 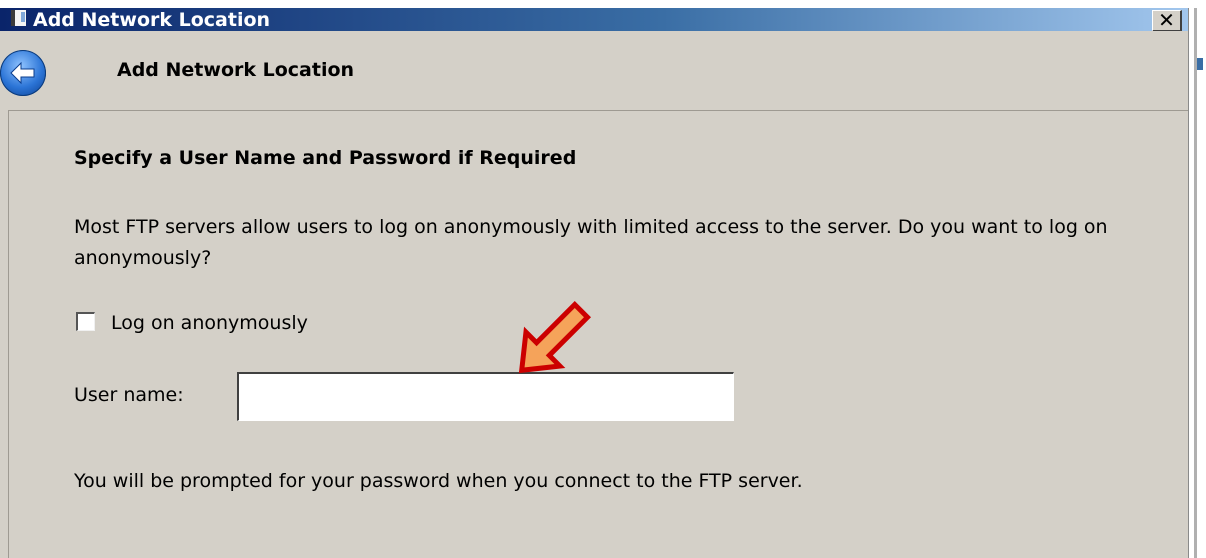 What do you see at coordinates (18, 18) in the screenshot?
I see `window-app-icon` at bounding box center [18, 18].